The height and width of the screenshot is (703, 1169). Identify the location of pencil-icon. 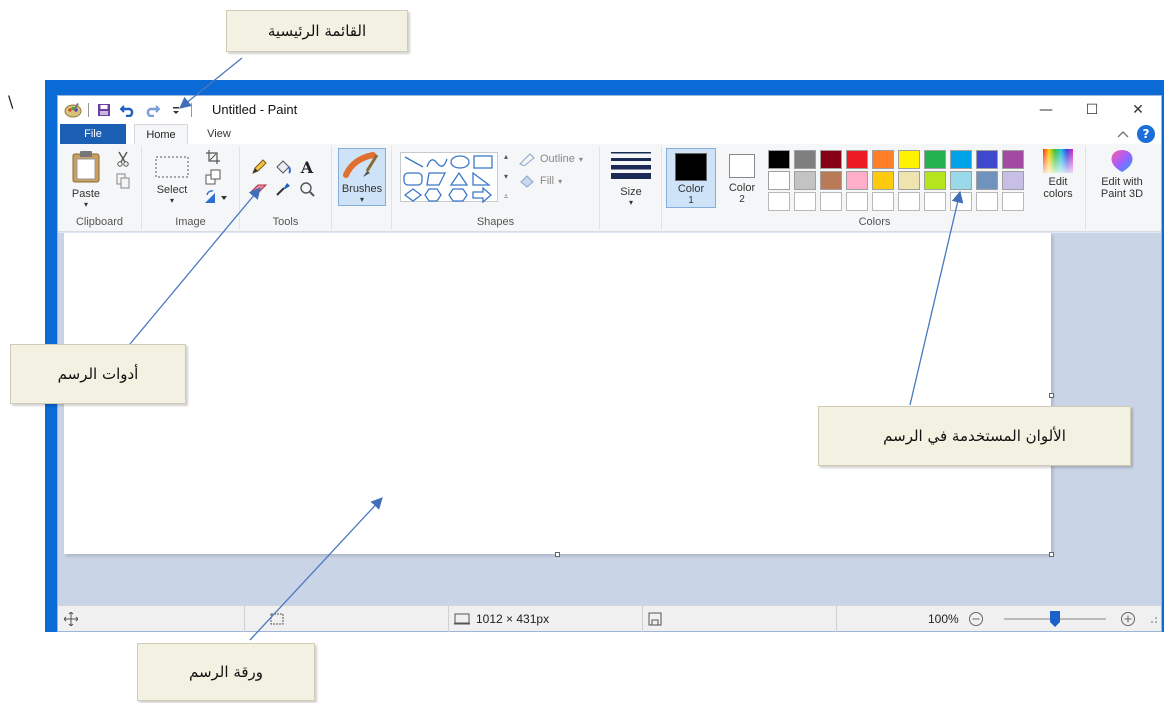
(259, 167).